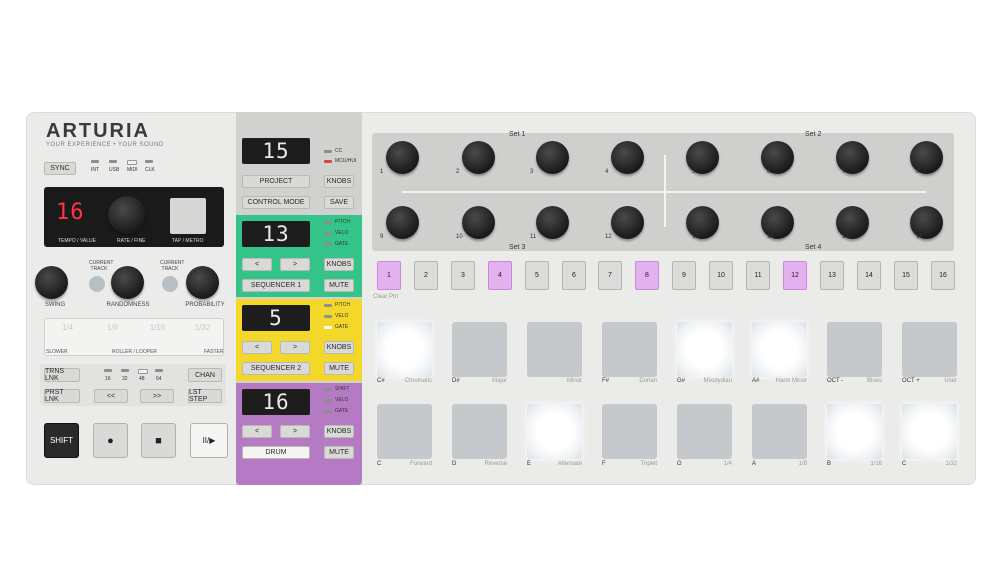 Image resolution: width=999 pixels, height=576 pixels. Describe the element at coordinates (537, 275) in the screenshot. I see `step-button-5: 5` at that location.